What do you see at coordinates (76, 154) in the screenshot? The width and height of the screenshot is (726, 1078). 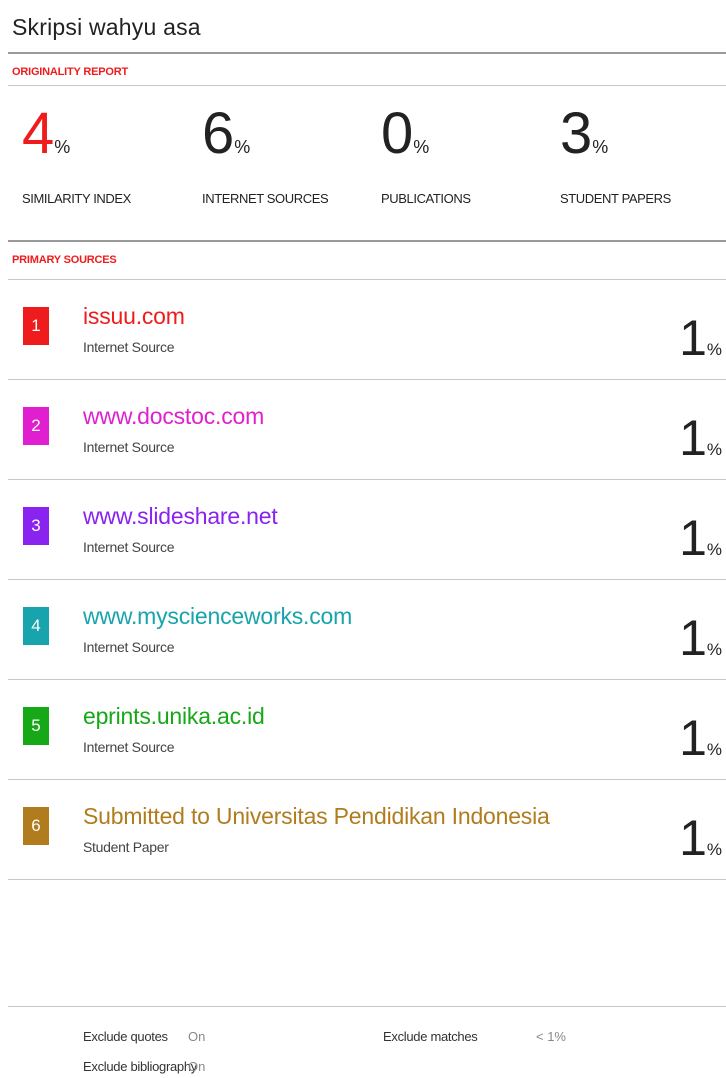 I see `stat-similarity-index: 4% SIMILARITY INDEX` at bounding box center [76, 154].